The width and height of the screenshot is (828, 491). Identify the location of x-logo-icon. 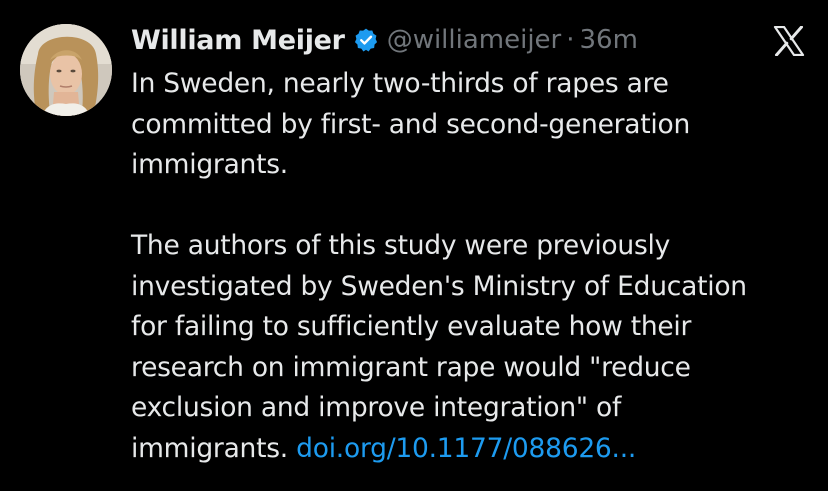
(789, 41).